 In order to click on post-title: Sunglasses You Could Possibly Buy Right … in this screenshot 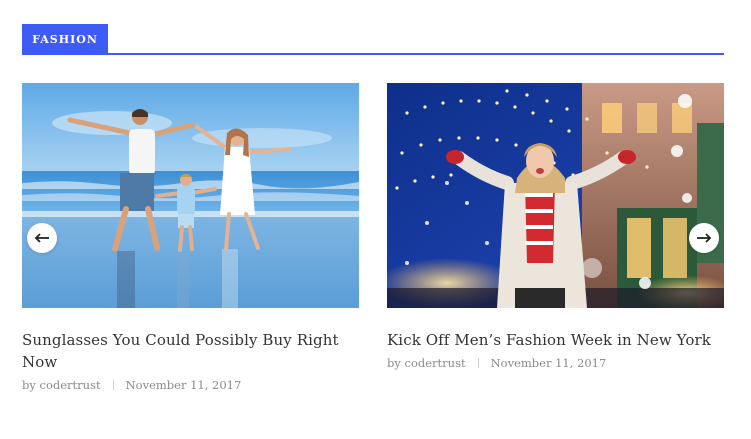, I will do `click(190, 351)`.